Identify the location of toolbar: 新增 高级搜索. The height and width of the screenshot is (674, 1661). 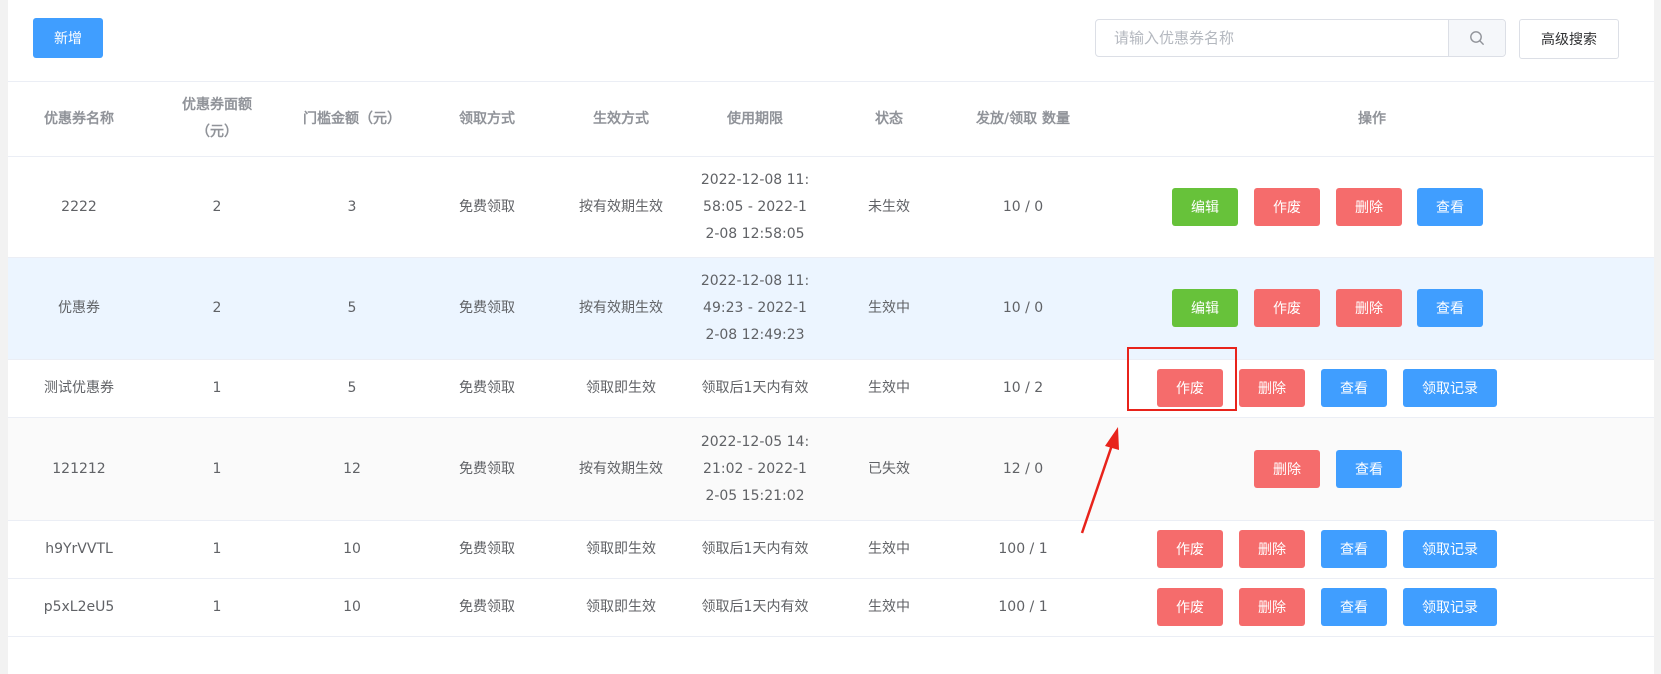
(831, 41).